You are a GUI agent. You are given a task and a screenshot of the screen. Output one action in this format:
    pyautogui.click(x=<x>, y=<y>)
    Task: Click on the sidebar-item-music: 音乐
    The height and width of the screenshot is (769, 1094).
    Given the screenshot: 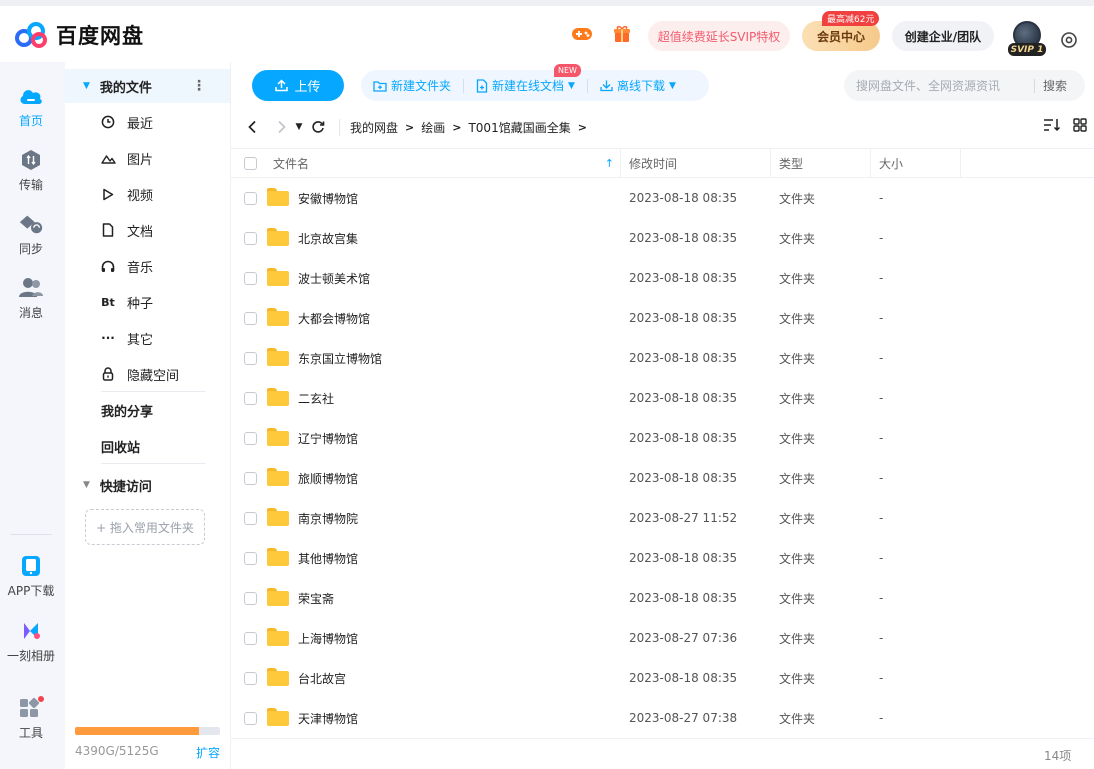 What is the action you would take?
    pyautogui.click(x=147, y=266)
    